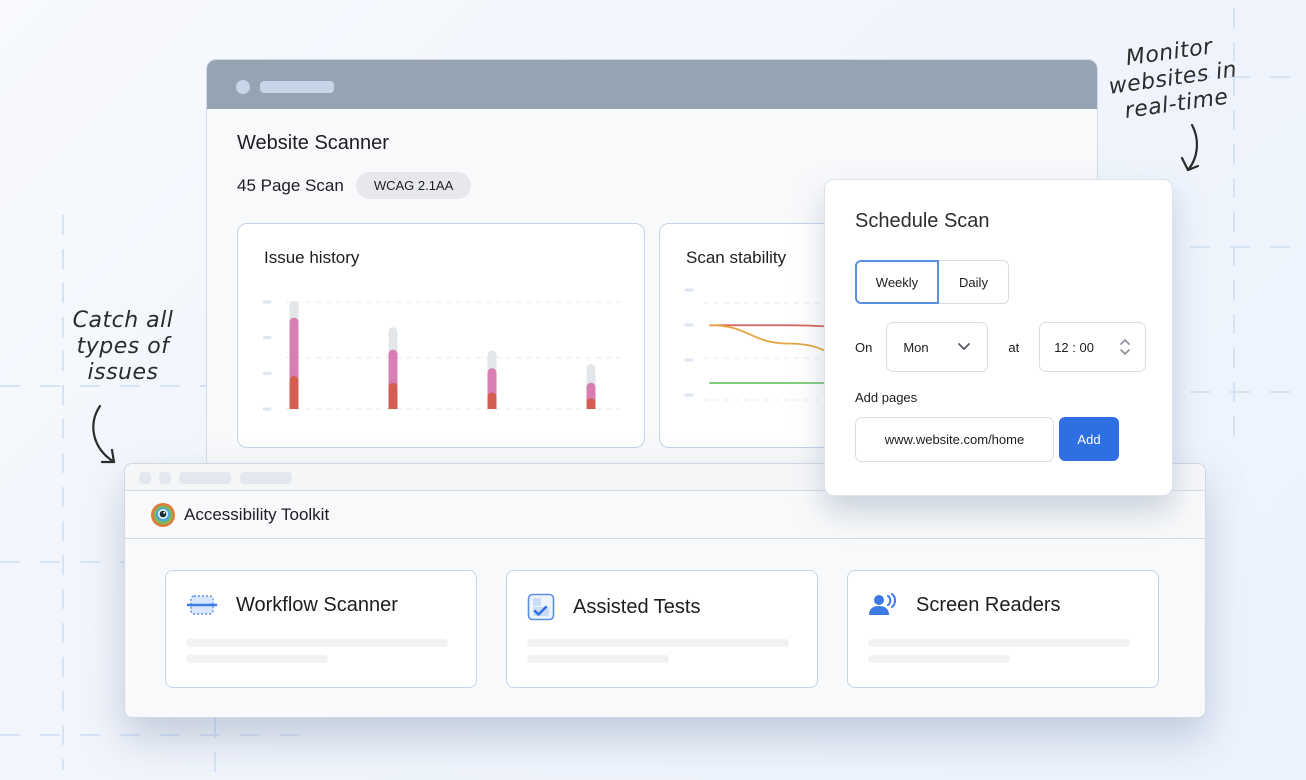 The width and height of the screenshot is (1306, 780). What do you see at coordinates (1125, 347) in the screenshot?
I see `stepper-arrows-icon` at bounding box center [1125, 347].